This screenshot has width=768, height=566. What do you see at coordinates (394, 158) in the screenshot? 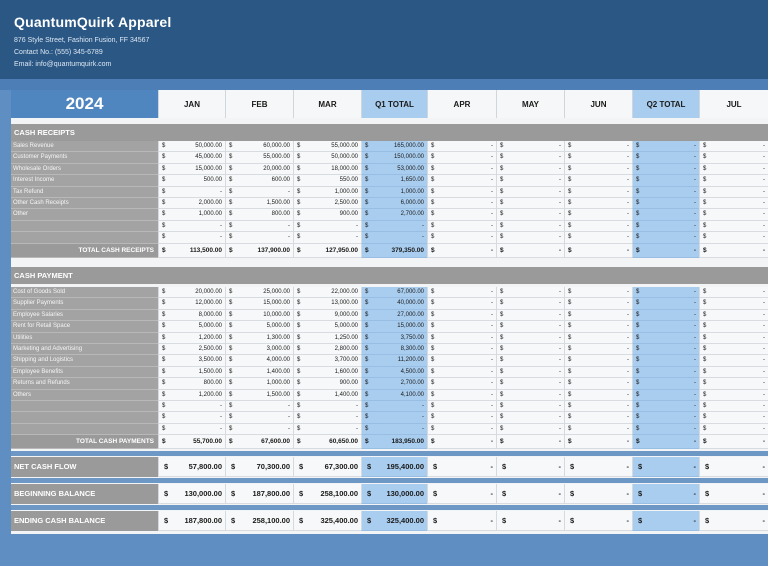
I see `value-cell: $150,000.00` at bounding box center [394, 158].